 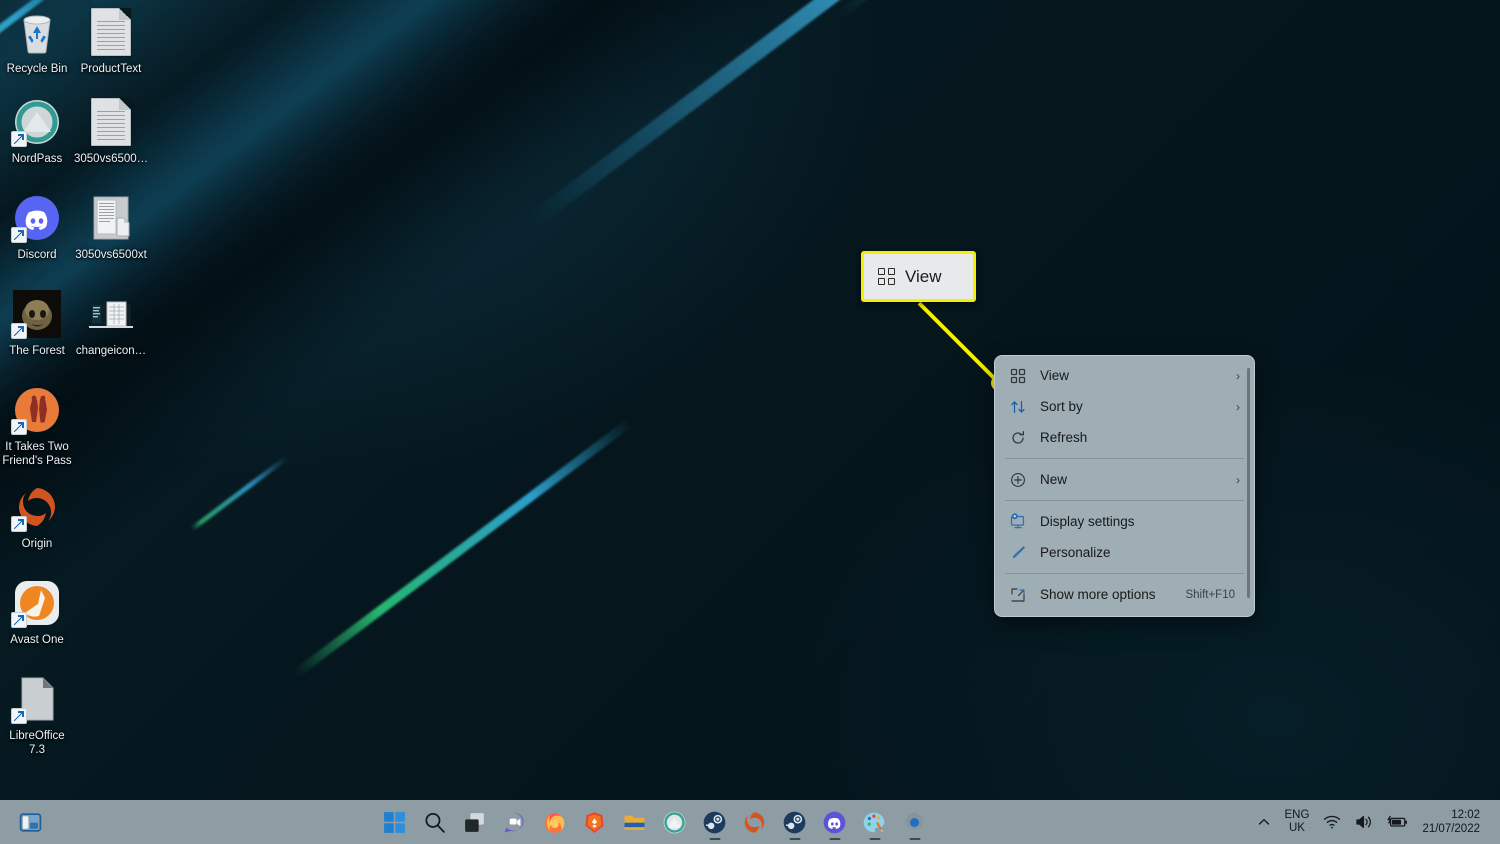 I want to click on widgets-icon, so click(x=30, y=822).